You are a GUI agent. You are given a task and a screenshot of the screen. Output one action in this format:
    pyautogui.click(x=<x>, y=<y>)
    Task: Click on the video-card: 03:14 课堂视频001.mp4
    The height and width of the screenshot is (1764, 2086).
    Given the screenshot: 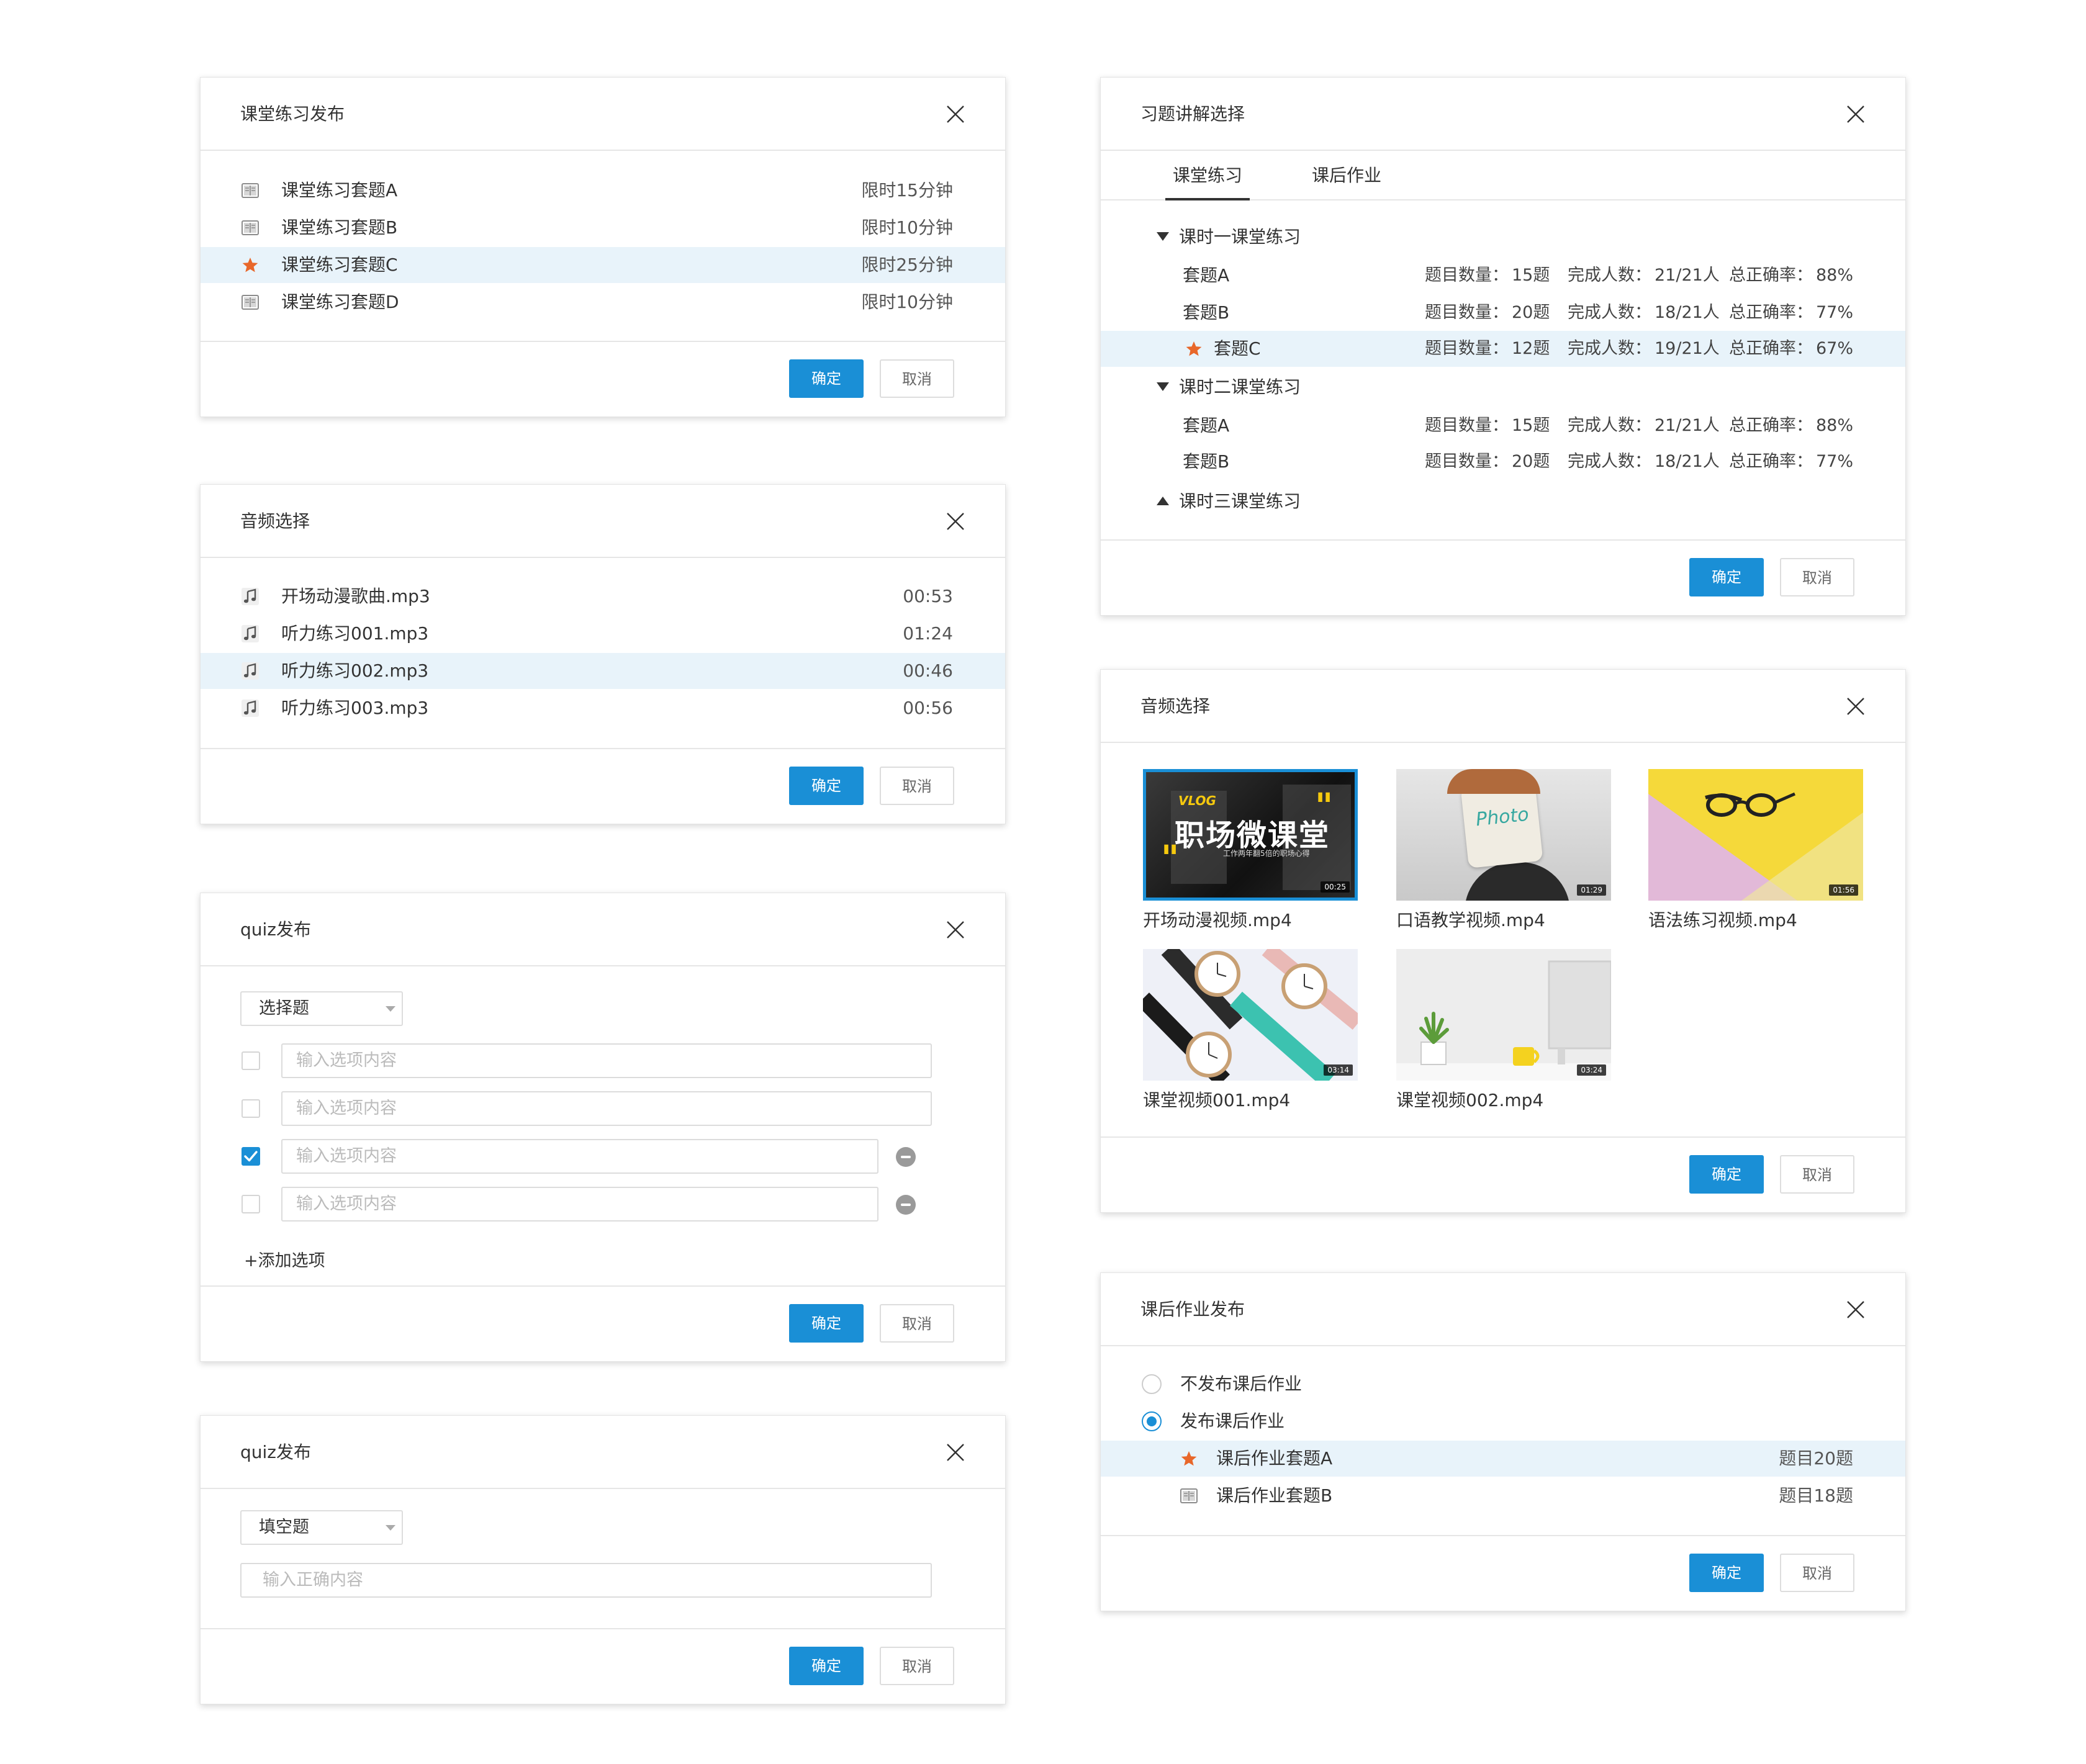 What is the action you would take?
    pyautogui.click(x=1250, y=1030)
    